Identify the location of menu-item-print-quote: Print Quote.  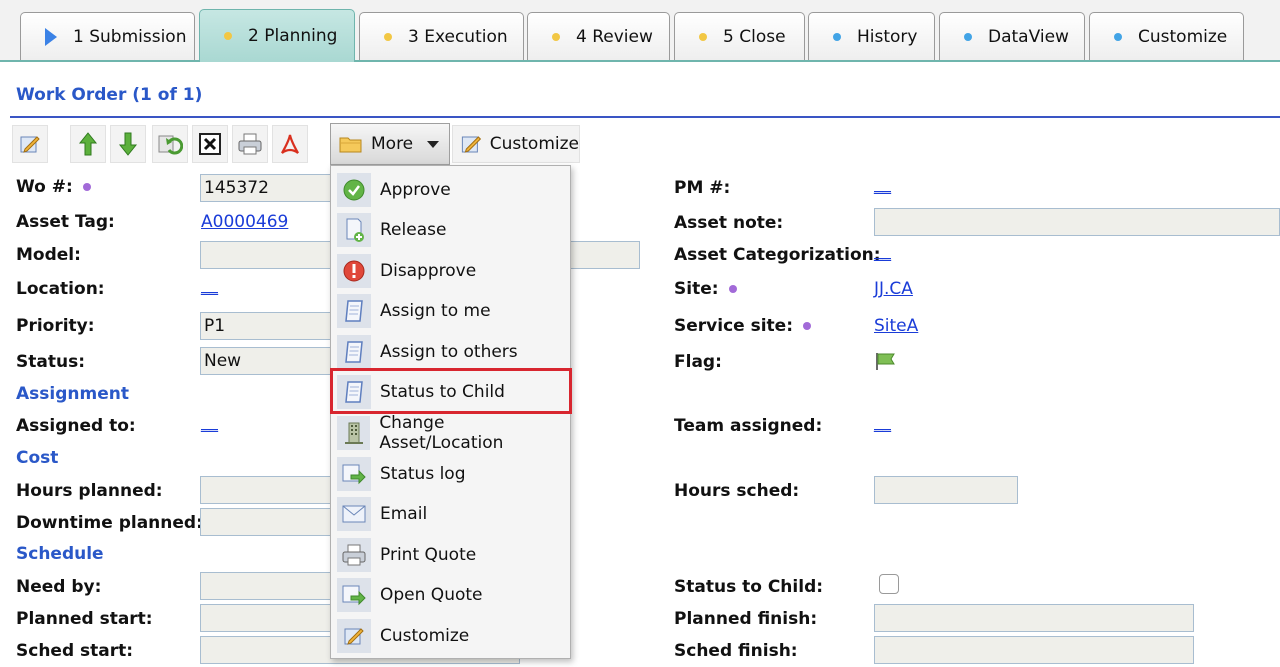
(450, 555).